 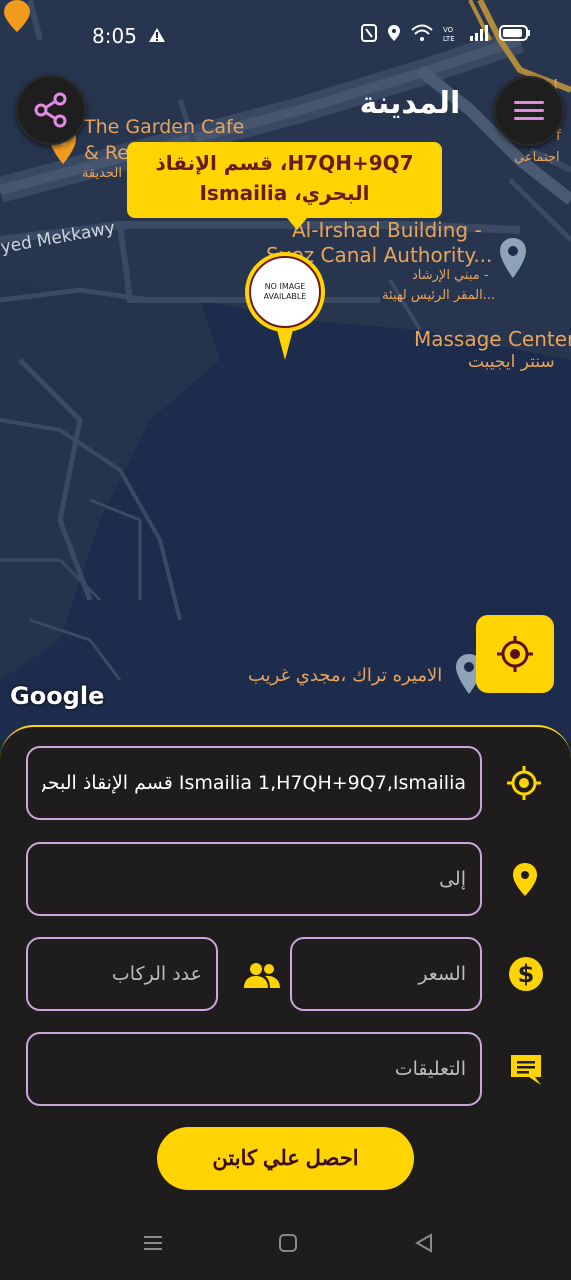 I want to click on from-field, so click(x=254, y=783).